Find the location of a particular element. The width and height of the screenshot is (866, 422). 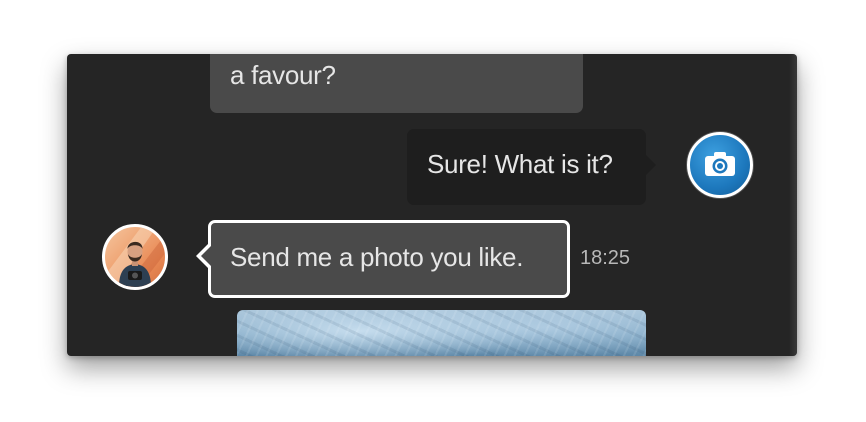

photo-attachment is located at coordinates (441, 333).